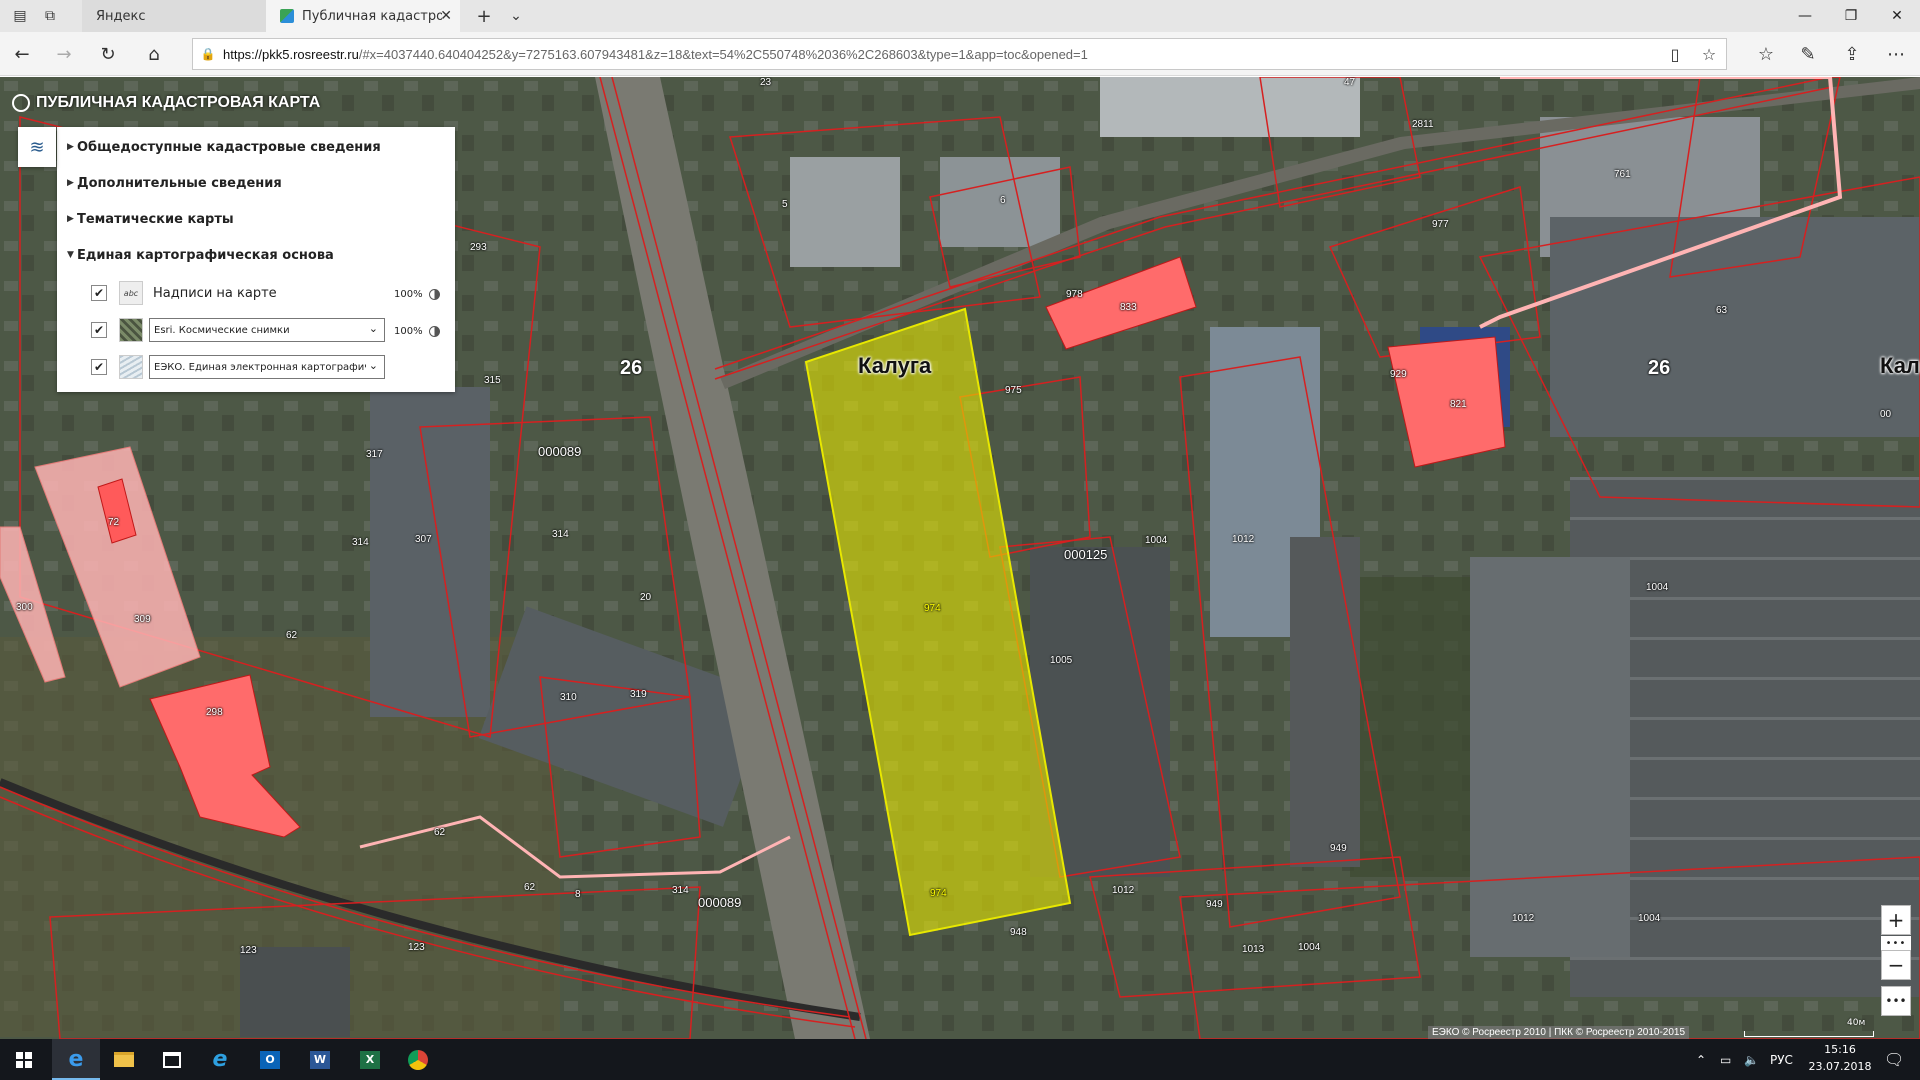 The width and height of the screenshot is (1920, 1080). Describe the element at coordinates (1243, 539) in the screenshot. I see `parcel-label: 1012` at that location.